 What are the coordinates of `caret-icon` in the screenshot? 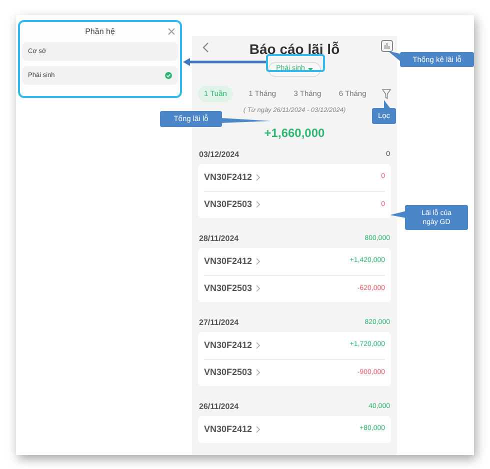 It's located at (310, 69).